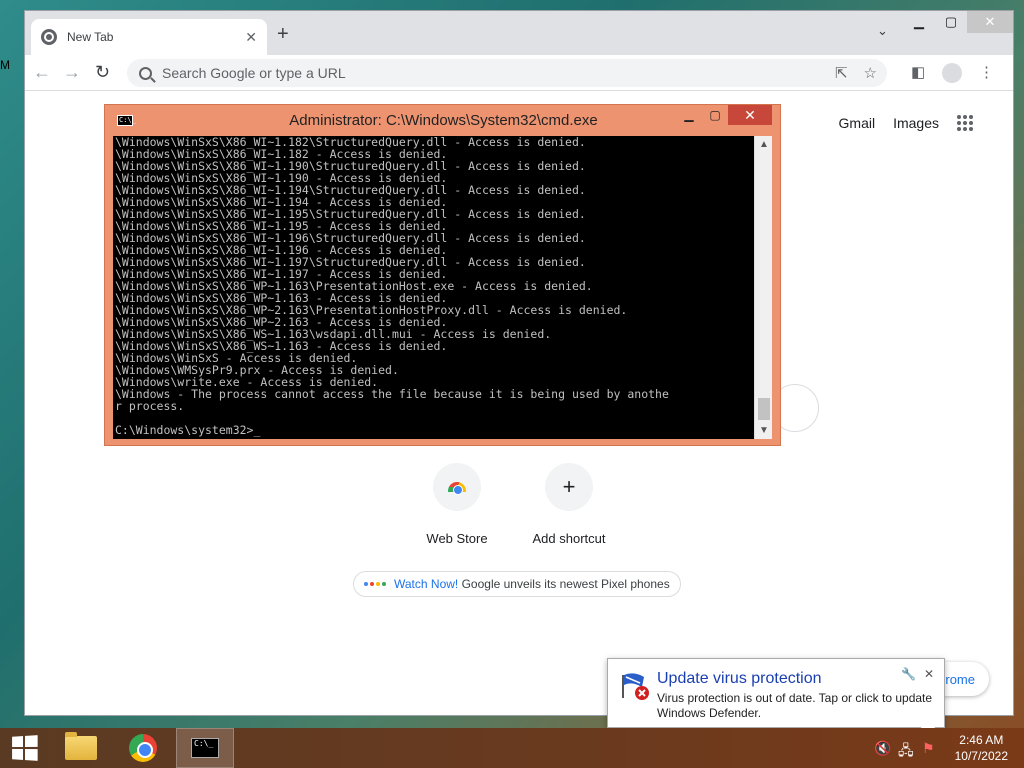 Image resolution: width=1024 pixels, height=768 pixels. I want to click on cmd-scrollbar: ▲ ▼, so click(763, 287).